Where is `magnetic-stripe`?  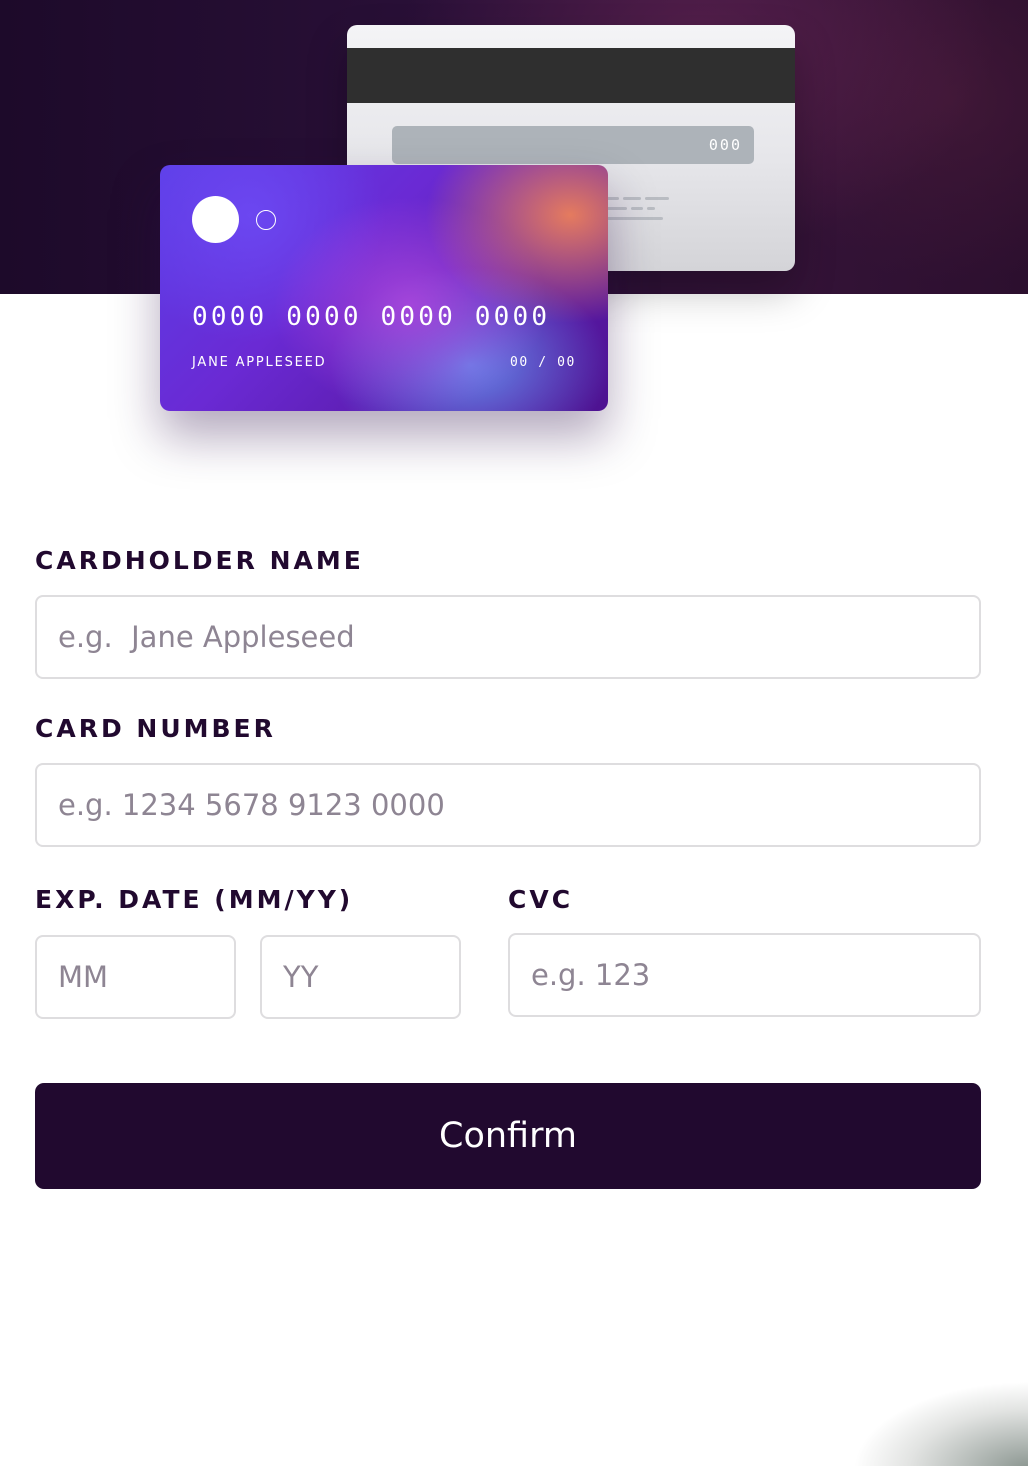 magnetic-stripe is located at coordinates (571, 75).